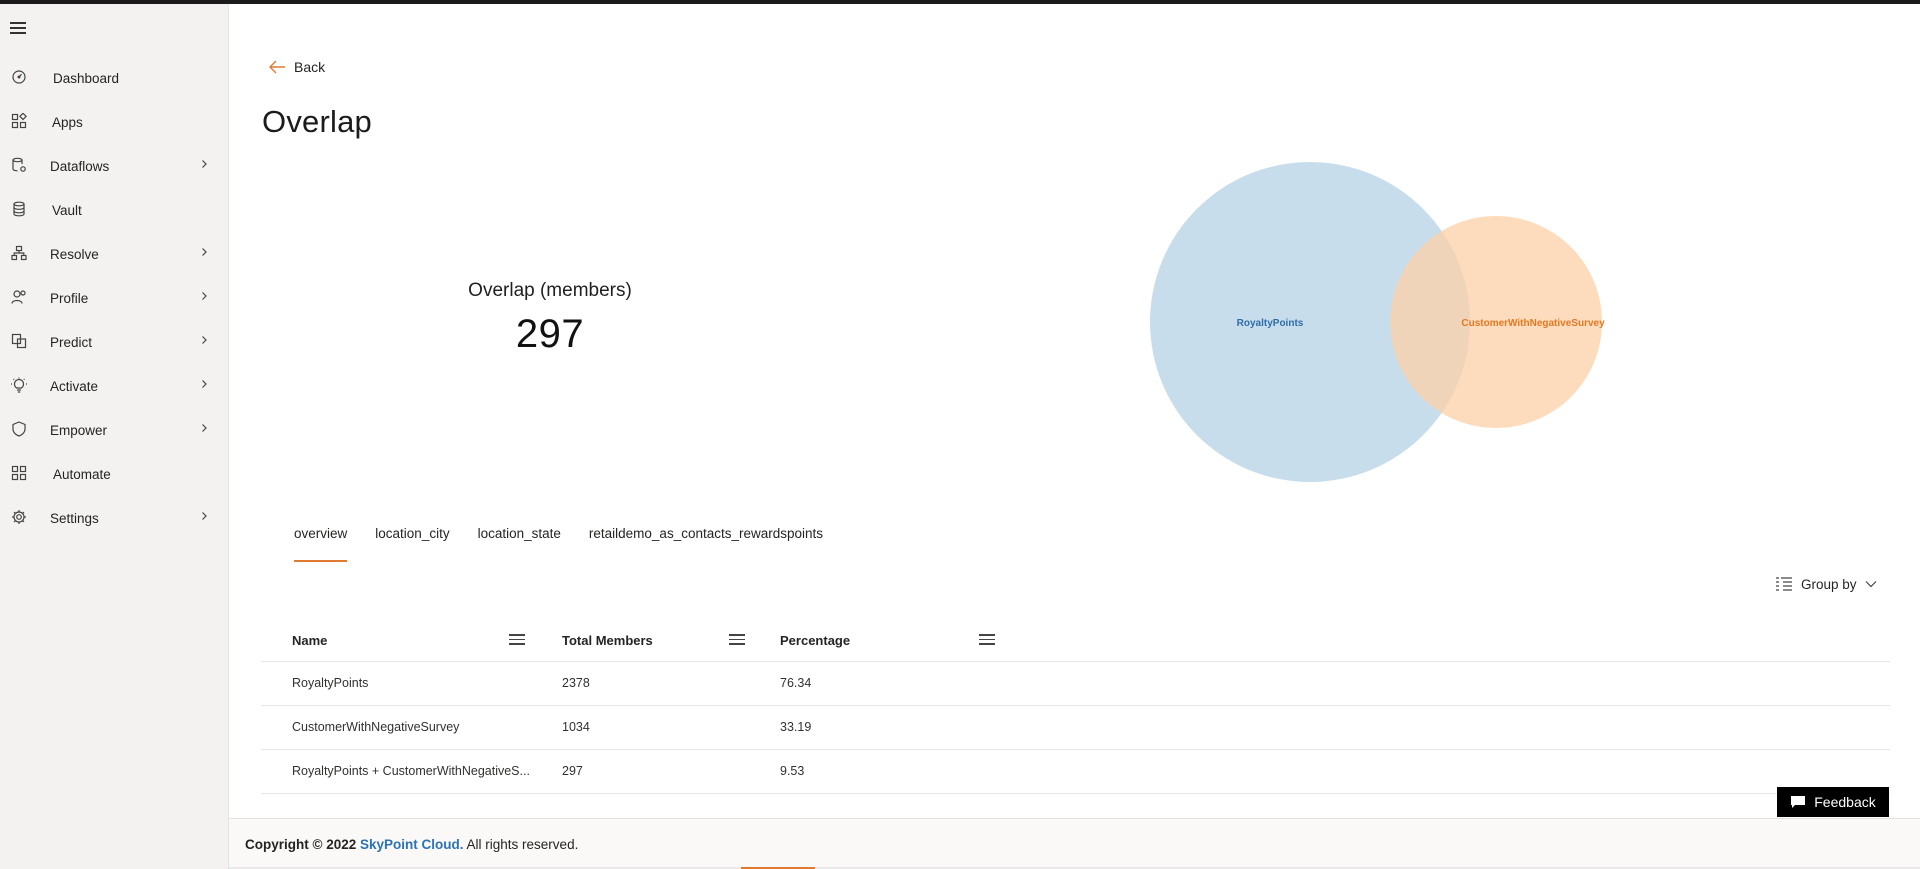 The width and height of the screenshot is (1920, 869). What do you see at coordinates (607, 640) in the screenshot?
I see `column-header-total-members: Total Members` at bounding box center [607, 640].